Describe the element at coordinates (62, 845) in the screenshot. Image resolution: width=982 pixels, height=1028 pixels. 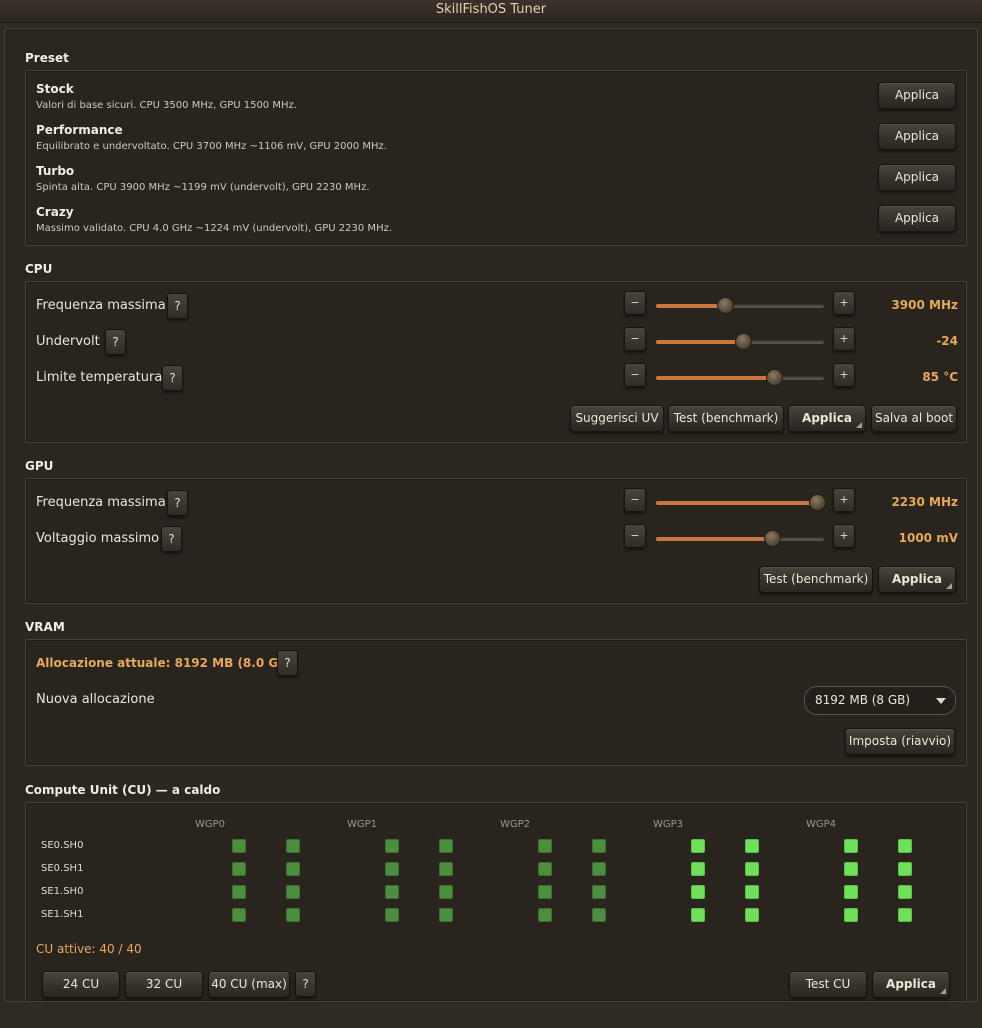
I see `cu-row-label: SE0.SH0` at that location.